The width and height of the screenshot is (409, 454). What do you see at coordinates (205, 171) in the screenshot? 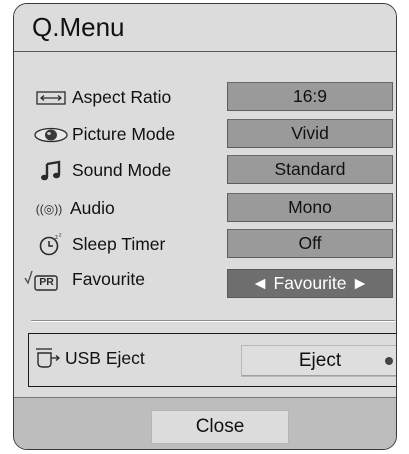
I see `menu-item-sound-mode: Sound Mode Standard` at bounding box center [205, 171].